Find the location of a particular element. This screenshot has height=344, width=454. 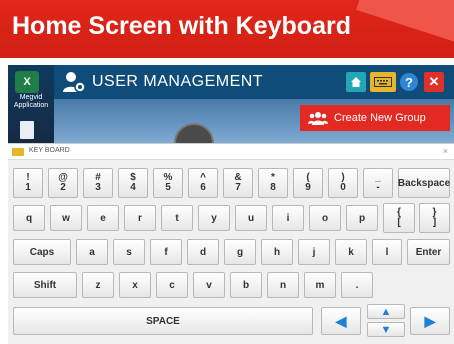

key-a: a is located at coordinates (92, 252).